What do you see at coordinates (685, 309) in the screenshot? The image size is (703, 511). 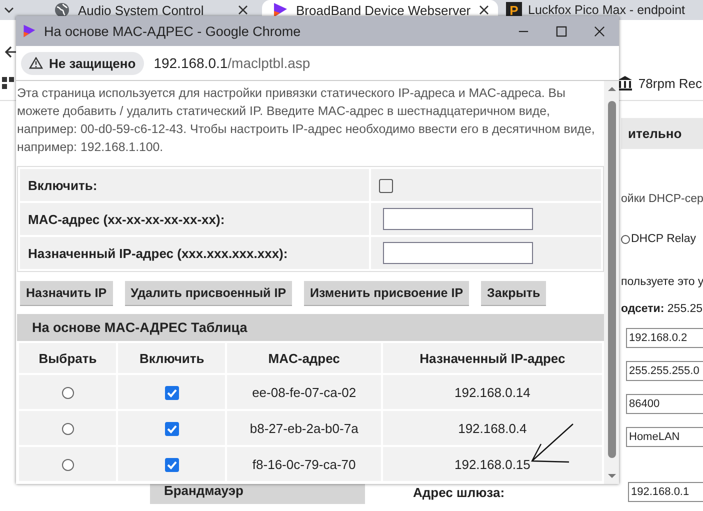 I see `subnet-value: 255.25` at bounding box center [685, 309].